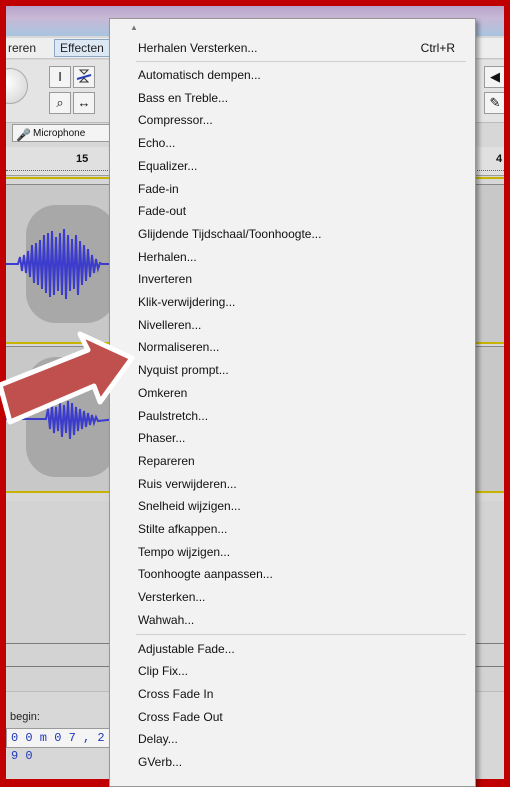 This screenshot has width=510, height=787. I want to click on menu-item-repeat-amplify: Herhalen Versterken... Ctrl+R, so click(292, 48).